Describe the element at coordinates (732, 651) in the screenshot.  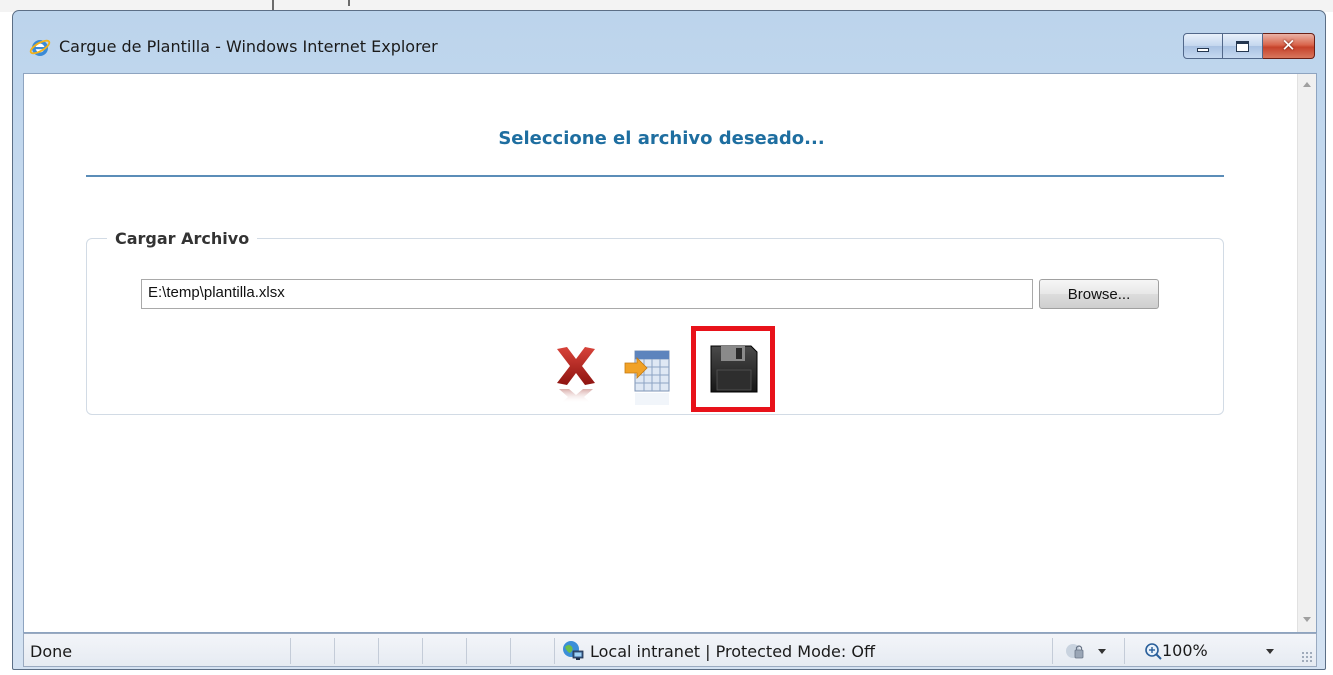
I see `security-zone-text: Local intranet | Protected Mode: Off` at that location.